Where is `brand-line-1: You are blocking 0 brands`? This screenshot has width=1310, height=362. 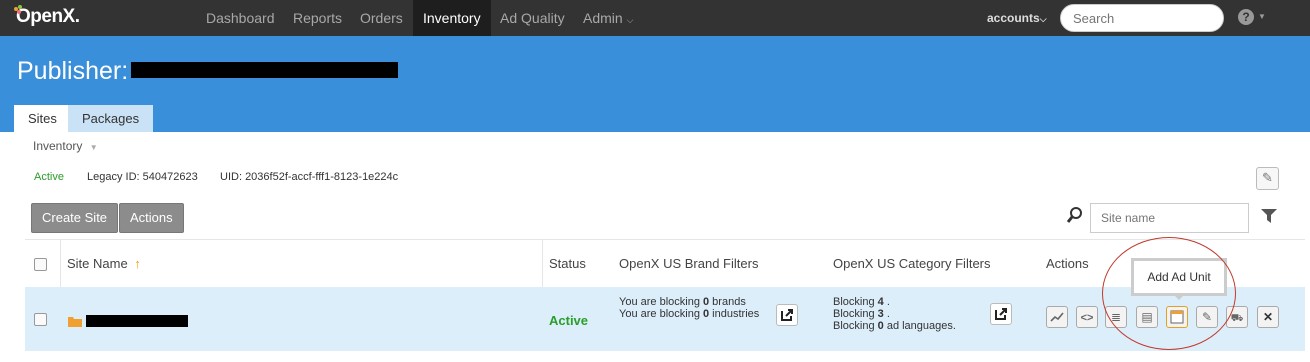 brand-line-1: You are blocking 0 brands is located at coordinates (689, 302).